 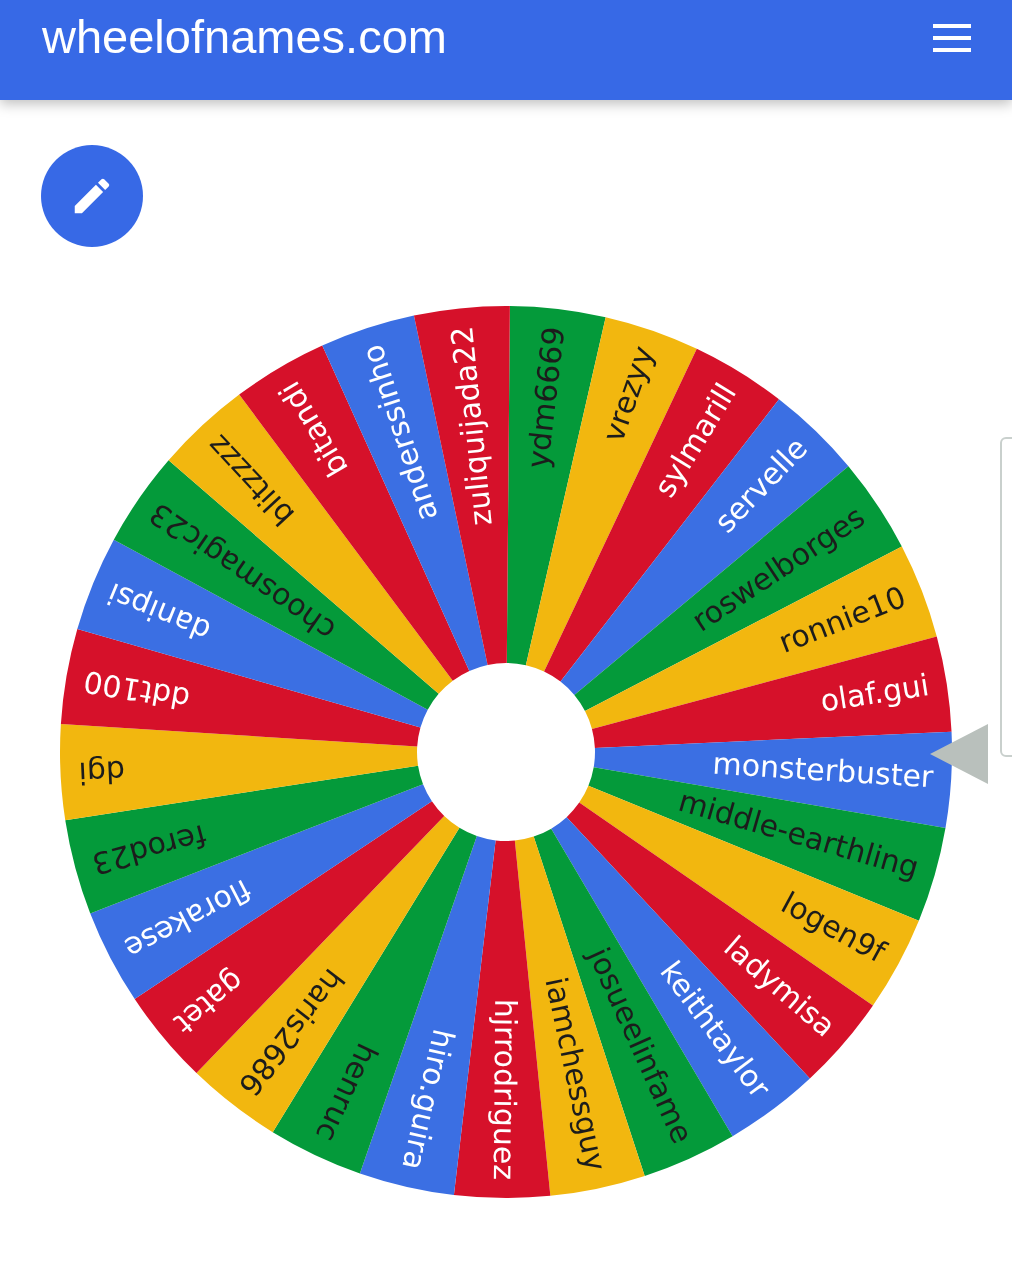 What do you see at coordinates (628, 394) in the screenshot?
I see `name-label: vrezyy` at bounding box center [628, 394].